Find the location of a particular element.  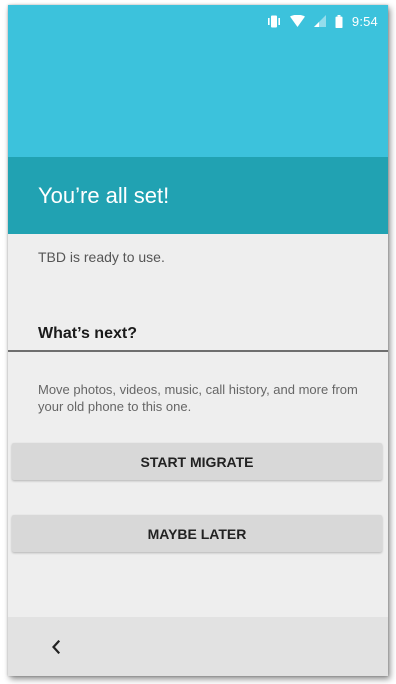

bottom-nav-bar is located at coordinates (198, 646).